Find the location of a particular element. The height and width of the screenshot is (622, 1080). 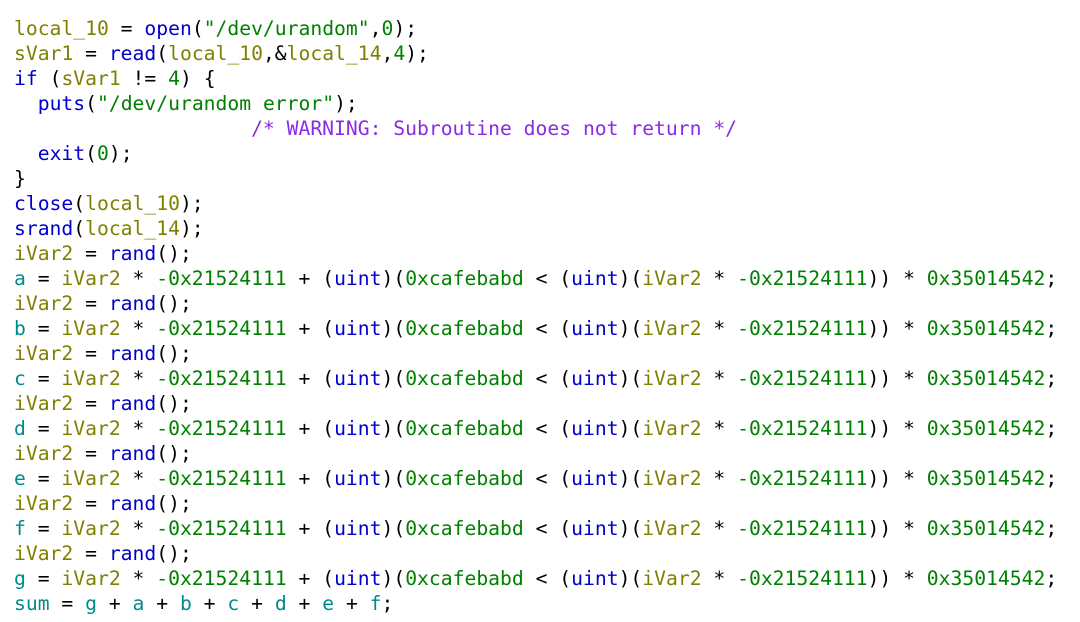

code-line: local_10 = open("/dev/urandom",0); is located at coordinates (535, 28).